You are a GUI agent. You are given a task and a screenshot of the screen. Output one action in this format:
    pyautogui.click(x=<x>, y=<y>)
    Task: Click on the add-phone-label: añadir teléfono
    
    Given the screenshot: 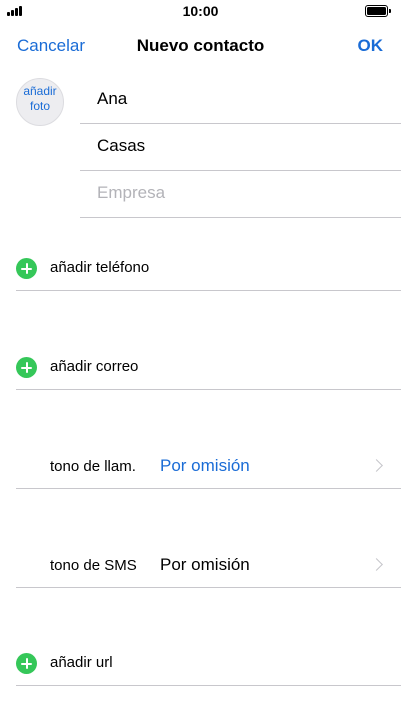 What is the action you would take?
    pyautogui.click(x=100, y=267)
    